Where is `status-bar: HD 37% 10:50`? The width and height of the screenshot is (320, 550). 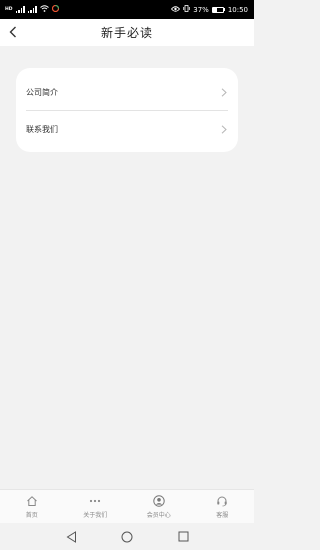 status-bar: HD 37% 10:50 is located at coordinates (127, 9).